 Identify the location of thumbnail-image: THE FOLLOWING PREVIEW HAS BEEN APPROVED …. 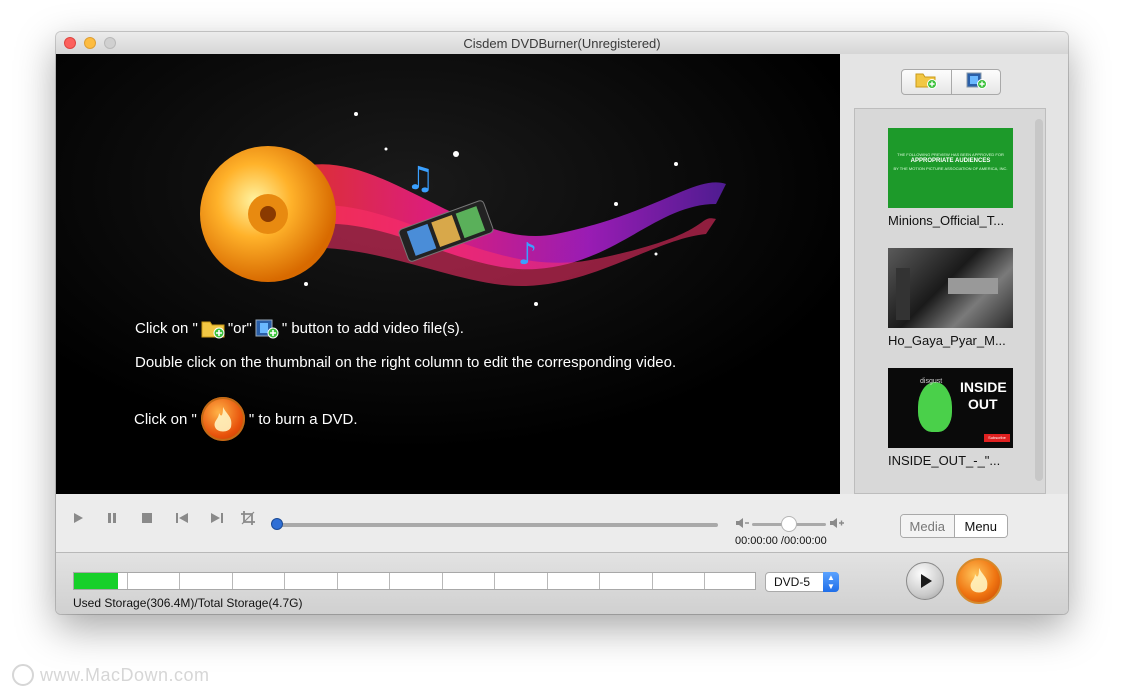
(950, 168).